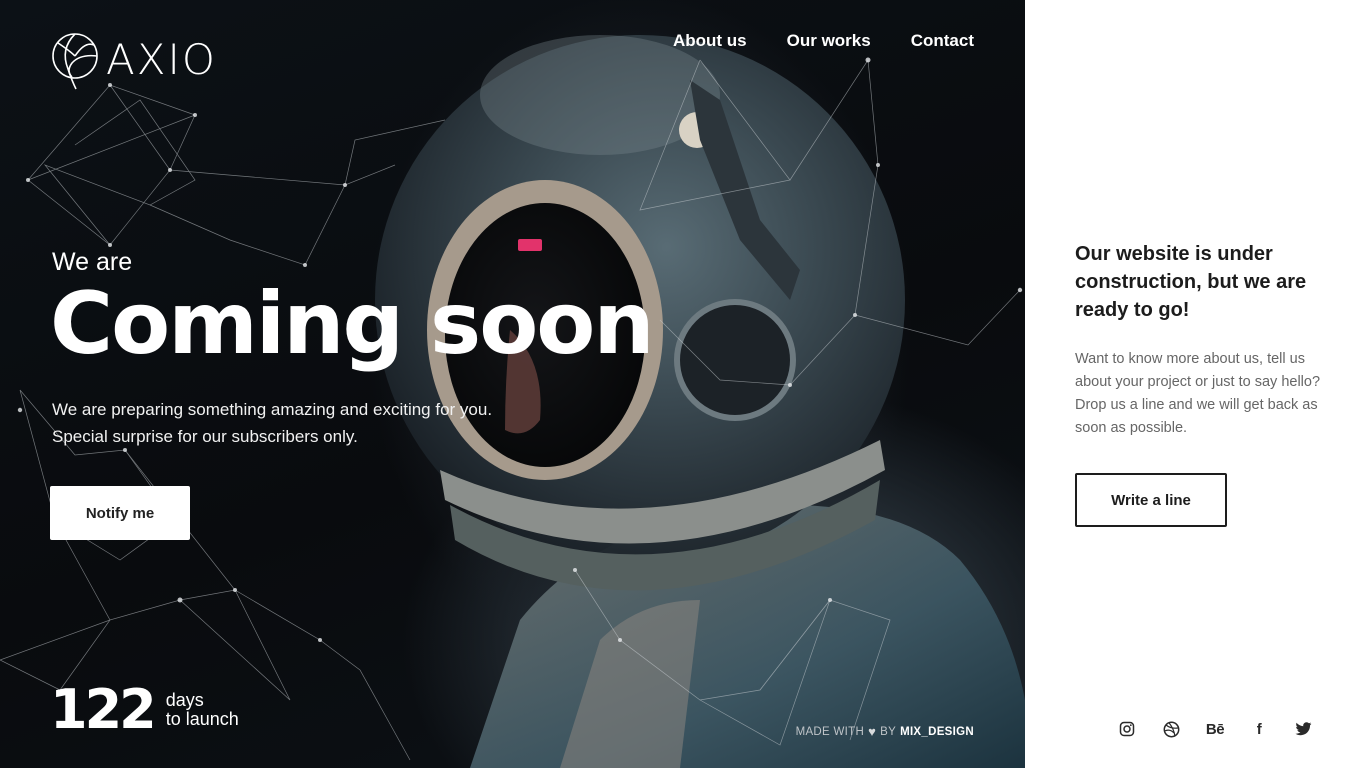 This screenshot has height=768, width=1366. I want to click on main-nav: About us Our works Contact, so click(823, 41).